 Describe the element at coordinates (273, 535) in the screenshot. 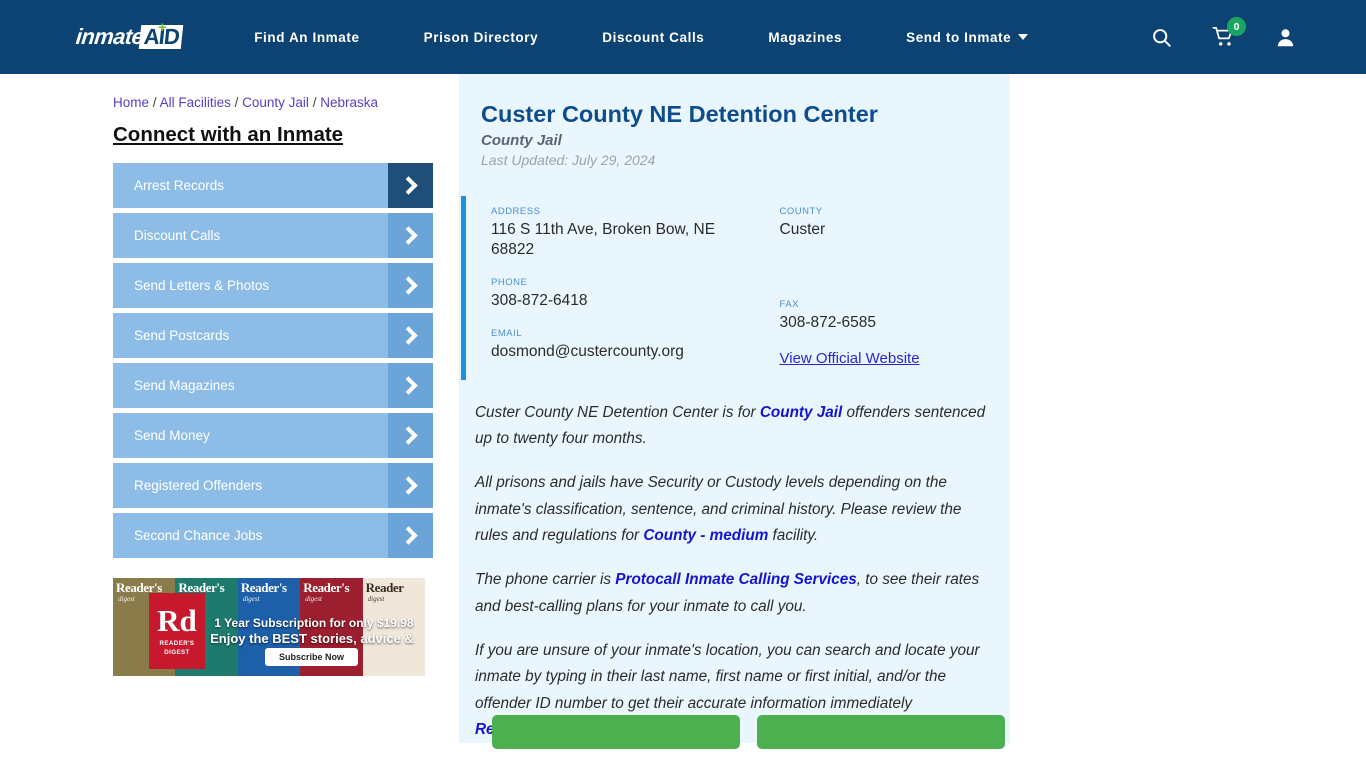

I see `sidebar-item-second-chance-jobs: Second Chance Jobs` at that location.